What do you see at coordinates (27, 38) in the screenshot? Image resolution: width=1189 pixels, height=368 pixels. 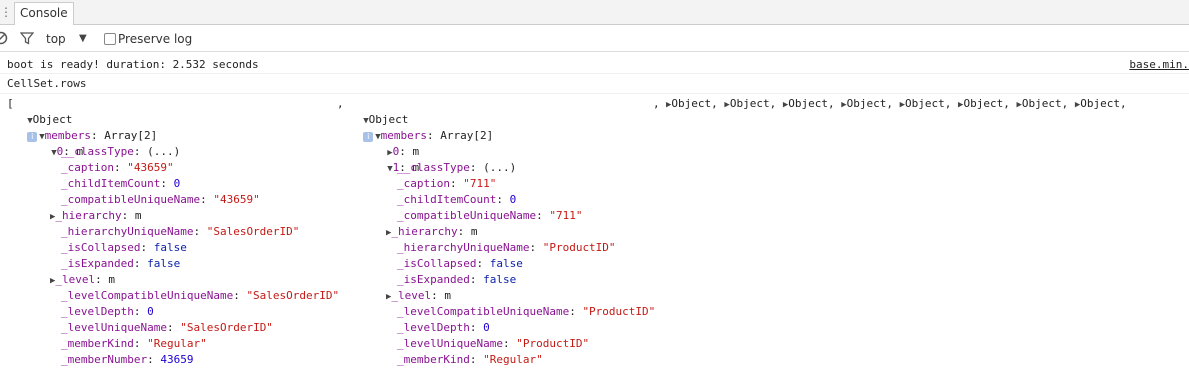 I see `filter-icon` at bounding box center [27, 38].